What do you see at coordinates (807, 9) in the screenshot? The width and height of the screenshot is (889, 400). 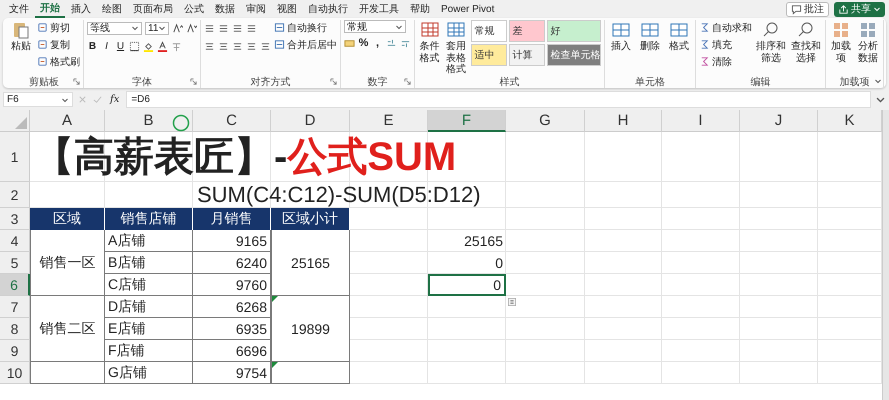 I see `comments-button: 批注` at bounding box center [807, 9].